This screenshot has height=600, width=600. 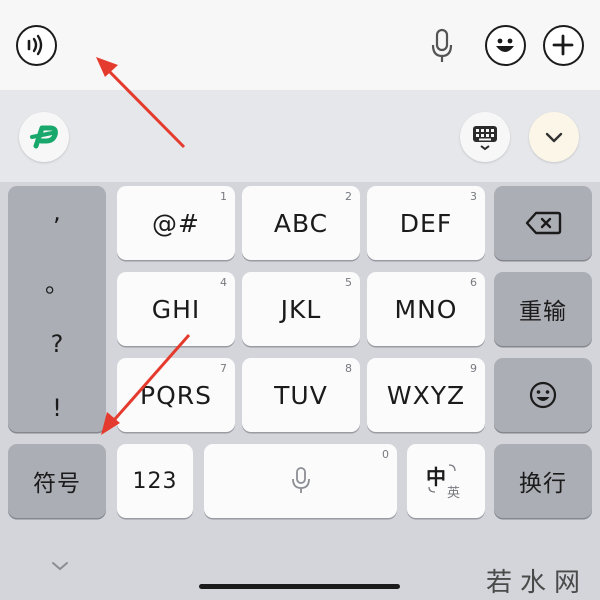 I want to click on key-tuv: TUV 8, so click(x=301, y=395).